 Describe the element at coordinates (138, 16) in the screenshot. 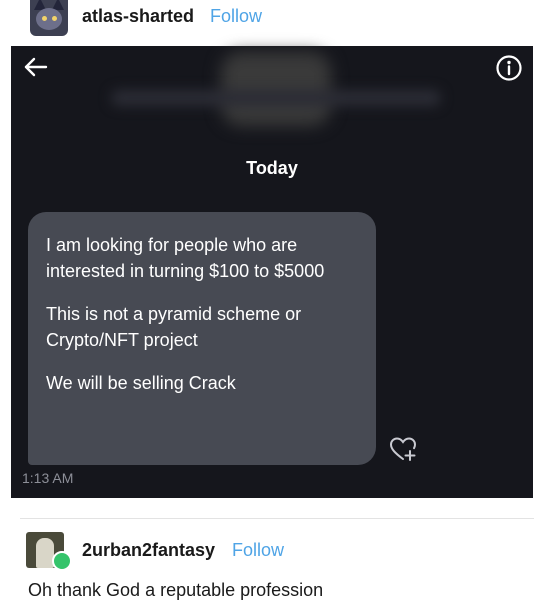

I see `post-author-username: atlas-sharted` at that location.